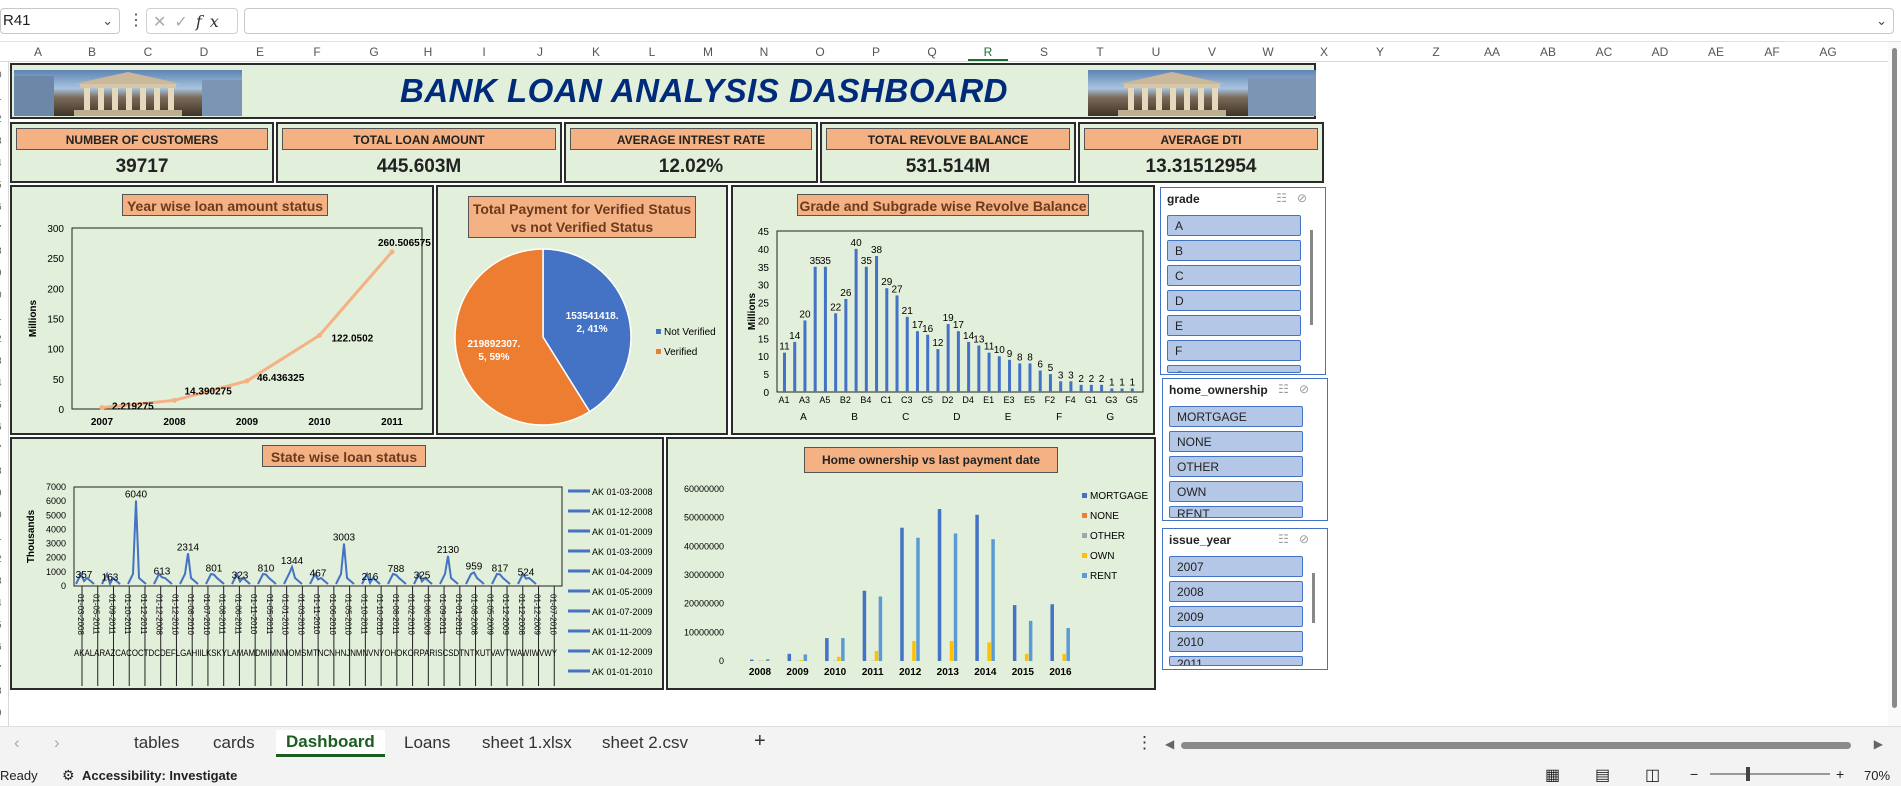 The height and width of the screenshot is (786, 1901). What do you see at coordinates (1548, 52) in the screenshot?
I see `column-header: AB` at bounding box center [1548, 52].